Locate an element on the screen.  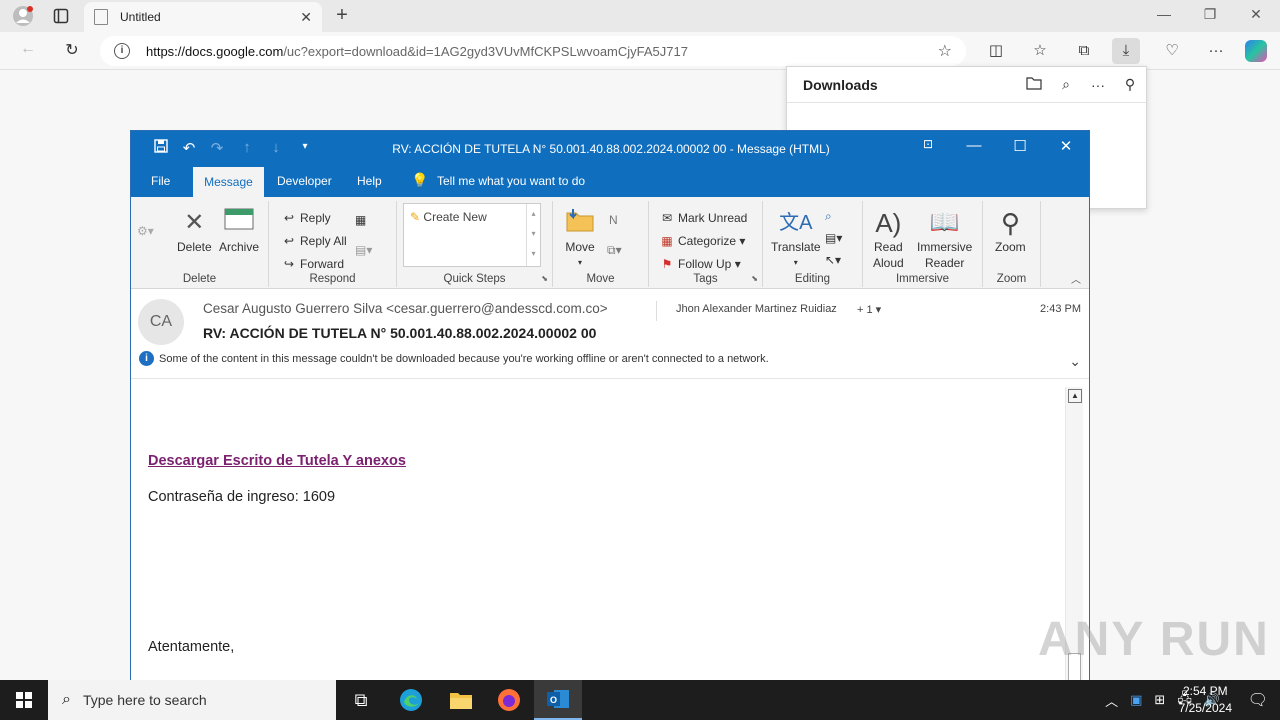
categorize-button: ▦ Categorize ▾ is located at coordinates (702, 241).